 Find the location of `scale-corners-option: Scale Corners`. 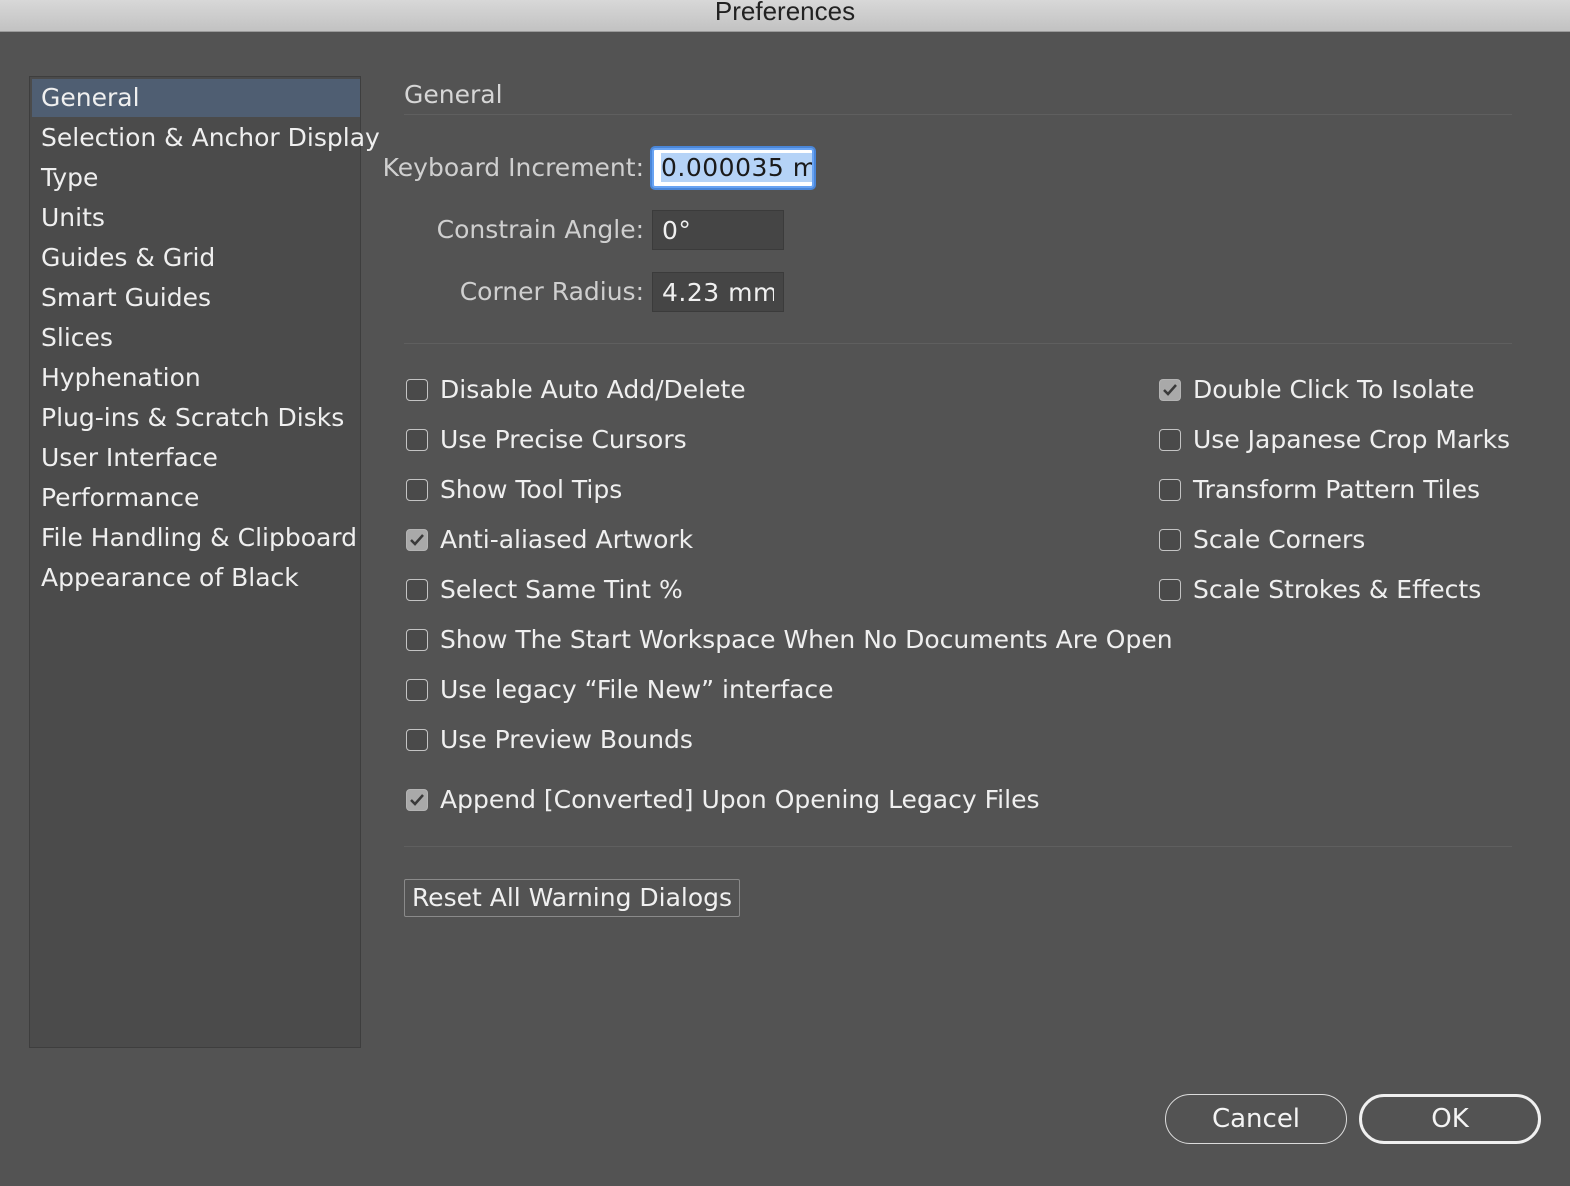

scale-corners-option: Scale Corners is located at coordinates (1262, 540).